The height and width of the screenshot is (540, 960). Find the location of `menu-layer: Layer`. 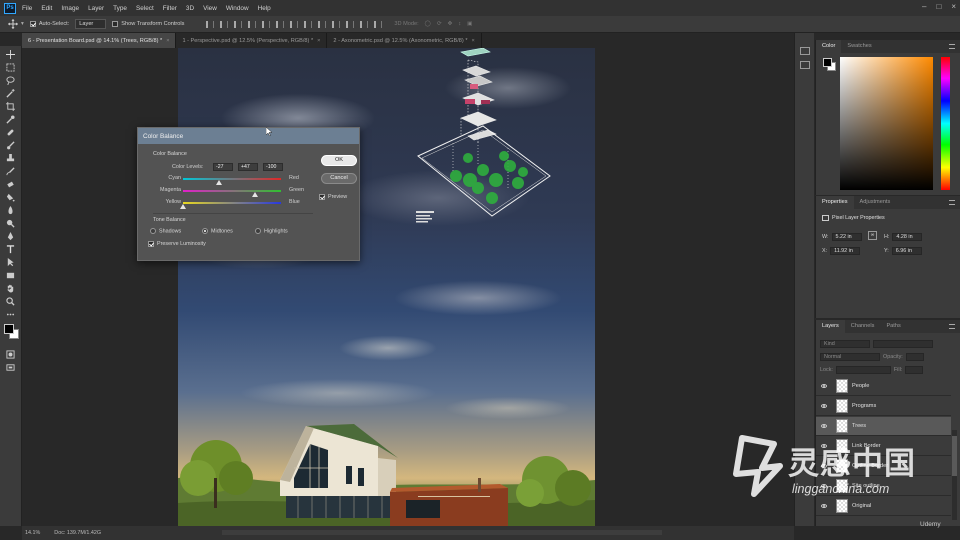

menu-layer: Layer is located at coordinates (96, 8).